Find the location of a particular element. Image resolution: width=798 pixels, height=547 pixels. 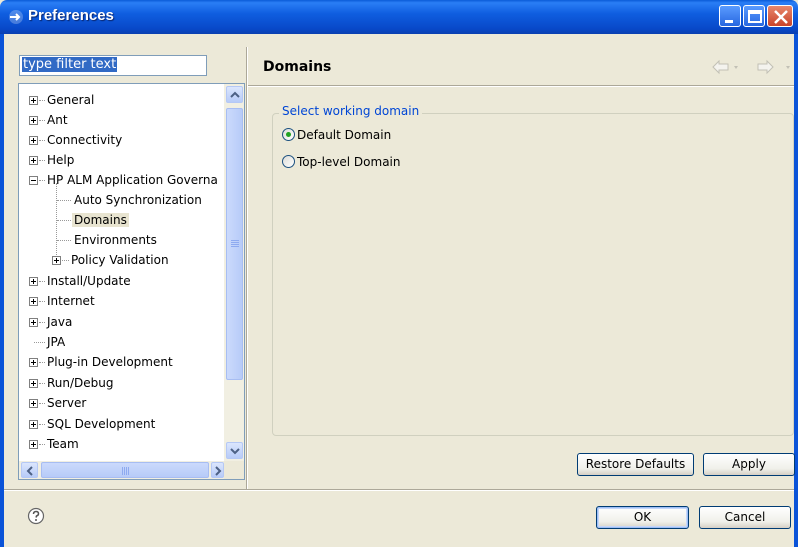

tree-item-auto-synchronization: Auto Synchronization is located at coordinates (130, 200).